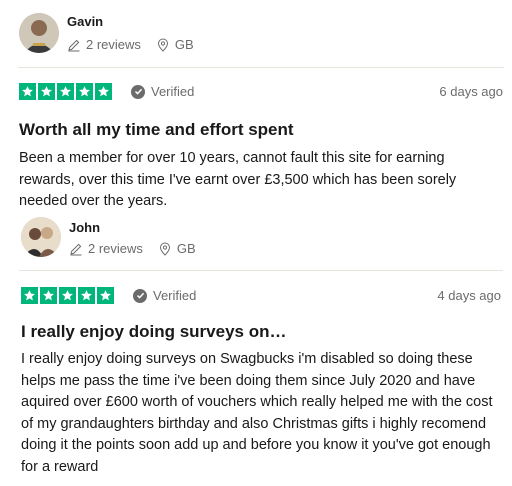 This screenshot has height=486, width=512. I want to click on reviews-count: 2 reviews, so click(115, 248).